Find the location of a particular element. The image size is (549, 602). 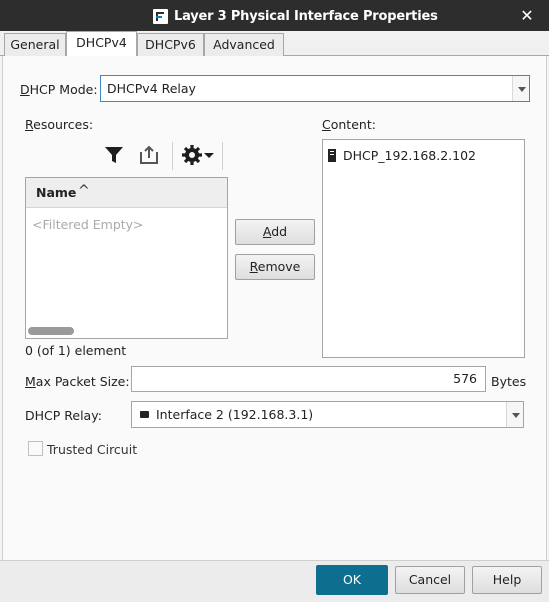

export-icon is located at coordinates (149, 155).